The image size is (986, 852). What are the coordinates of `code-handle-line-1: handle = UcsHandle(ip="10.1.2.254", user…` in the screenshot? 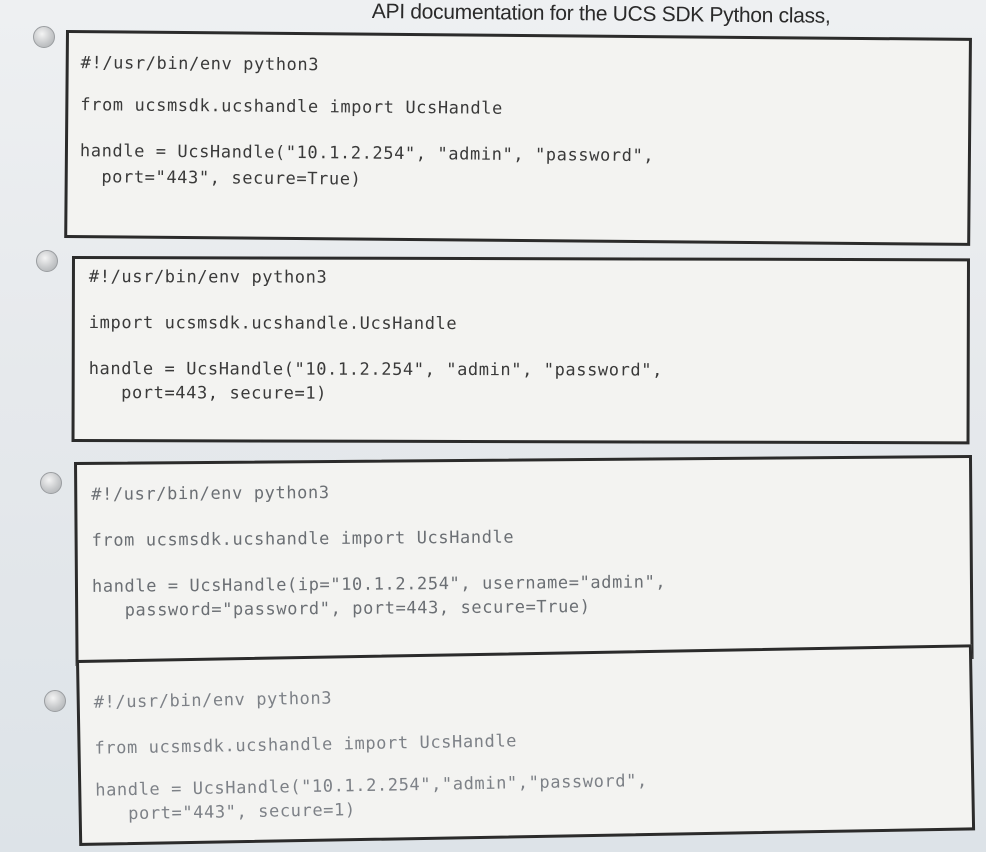 It's located at (379, 584).